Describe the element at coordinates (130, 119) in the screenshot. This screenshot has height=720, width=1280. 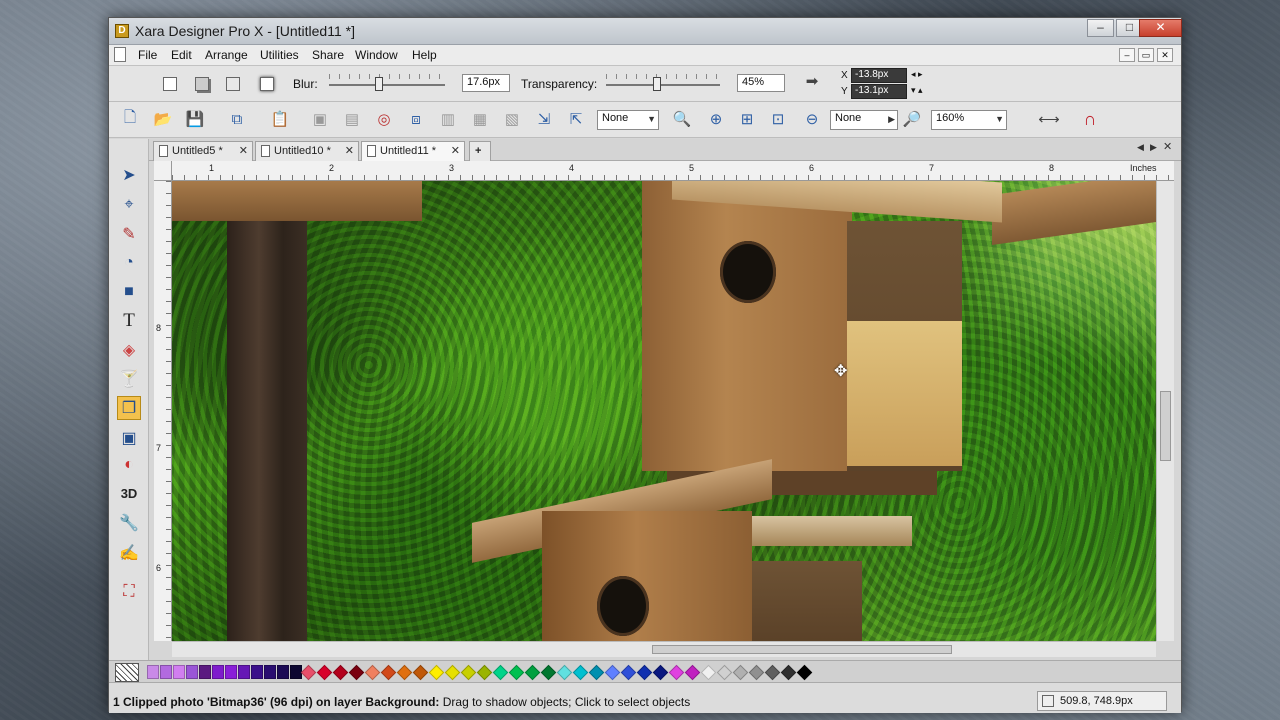
I see `new-document-icon: 🗋` at that location.